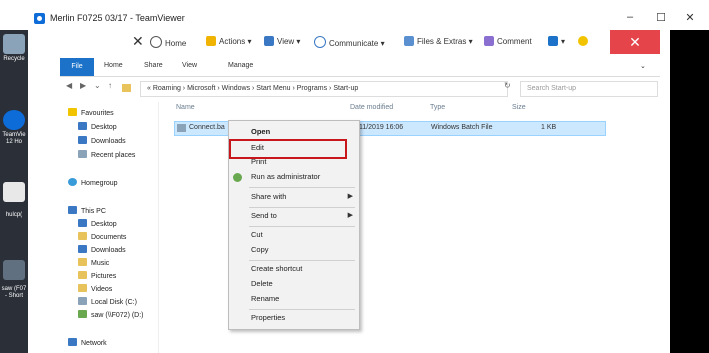 The image size is (709, 353). I want to click on recycle-bin-icon, so click(14, 44).